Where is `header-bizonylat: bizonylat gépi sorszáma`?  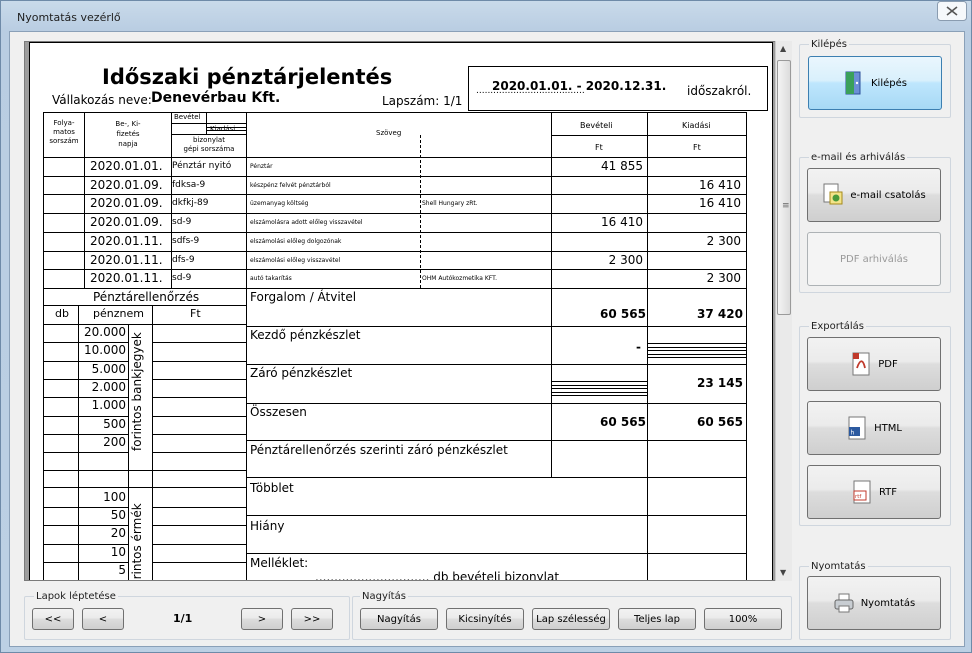 header-bizonylat: bizonylat gépi sorszáma is located at coordinates (209, 144).